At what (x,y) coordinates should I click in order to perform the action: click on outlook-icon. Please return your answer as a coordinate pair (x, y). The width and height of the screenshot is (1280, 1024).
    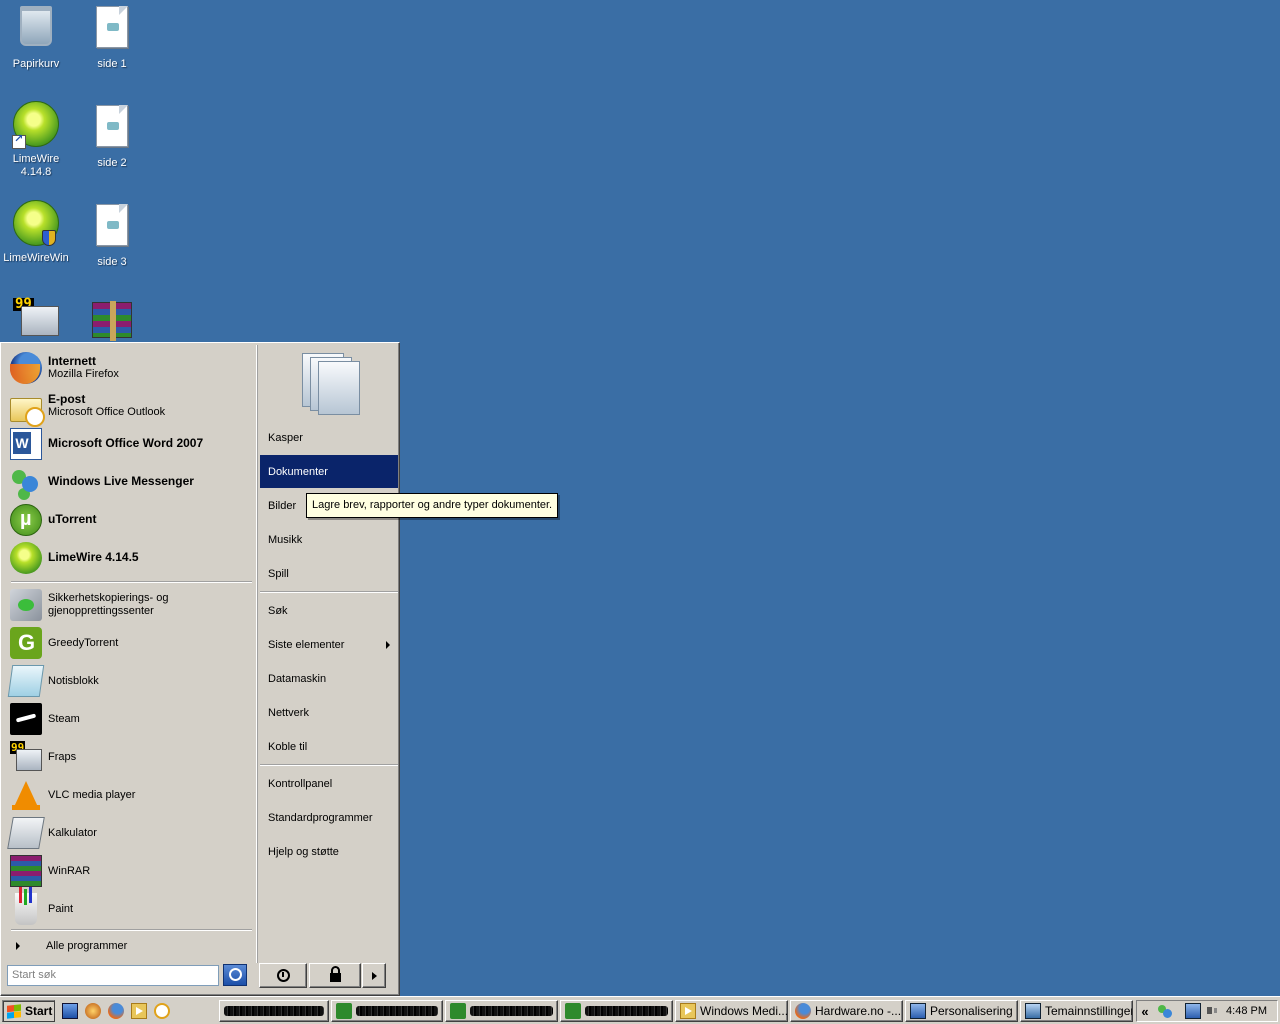
    Looking at the image, I should click on (162, 1011).